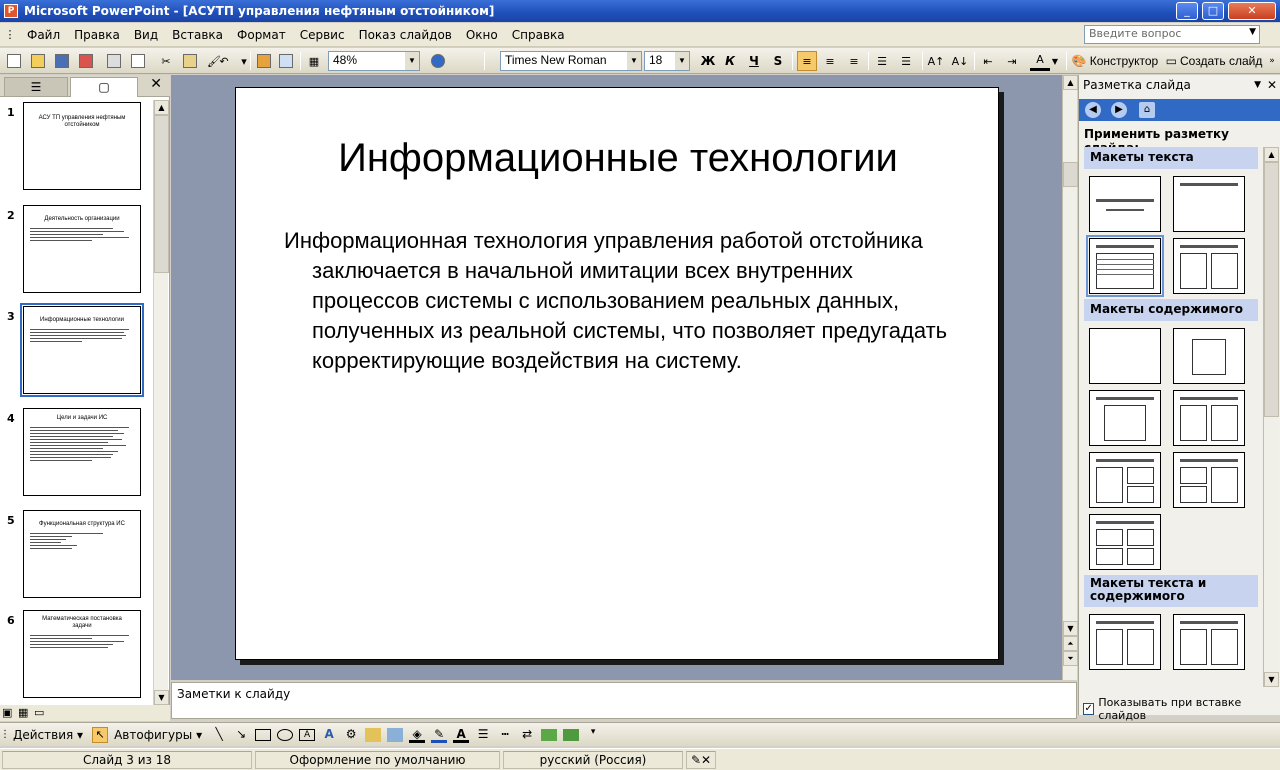  I want to click on align-right-icon: ≡, so click(854, 61).